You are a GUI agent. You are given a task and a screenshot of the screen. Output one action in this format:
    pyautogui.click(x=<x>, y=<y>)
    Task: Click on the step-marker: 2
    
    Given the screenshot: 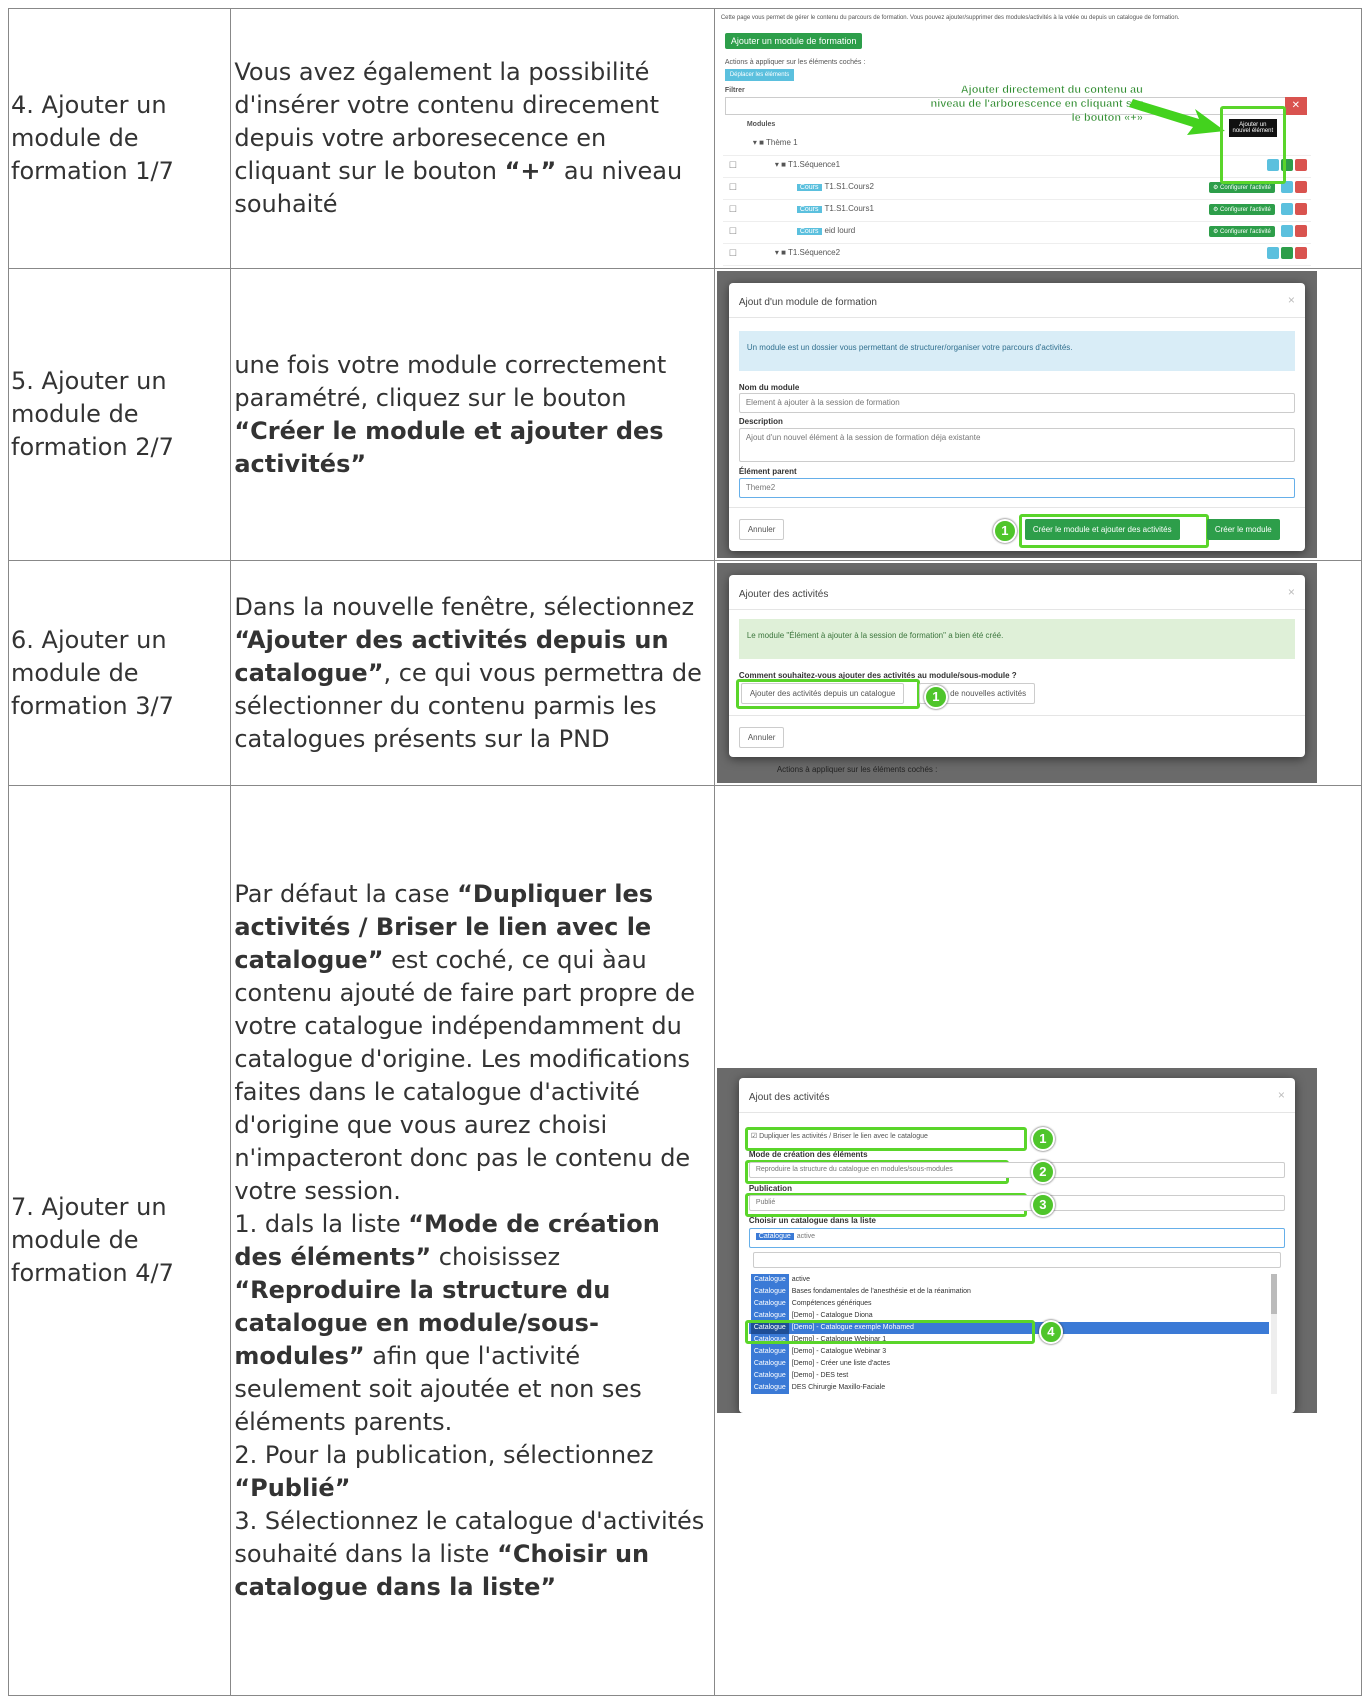 What is the action you would take?
    pyautogui.click(x=1042, y=1172)
    